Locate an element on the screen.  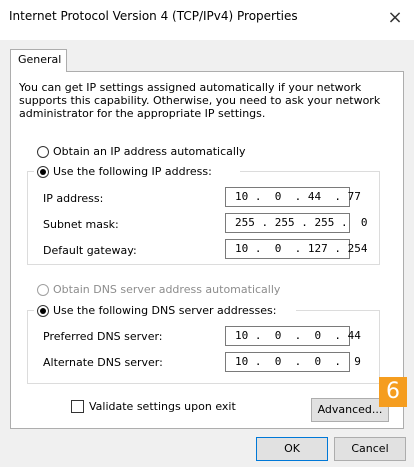
obtain-ip-auto-label: Obtain an IP address automatically is located at coordinates (149, 151).